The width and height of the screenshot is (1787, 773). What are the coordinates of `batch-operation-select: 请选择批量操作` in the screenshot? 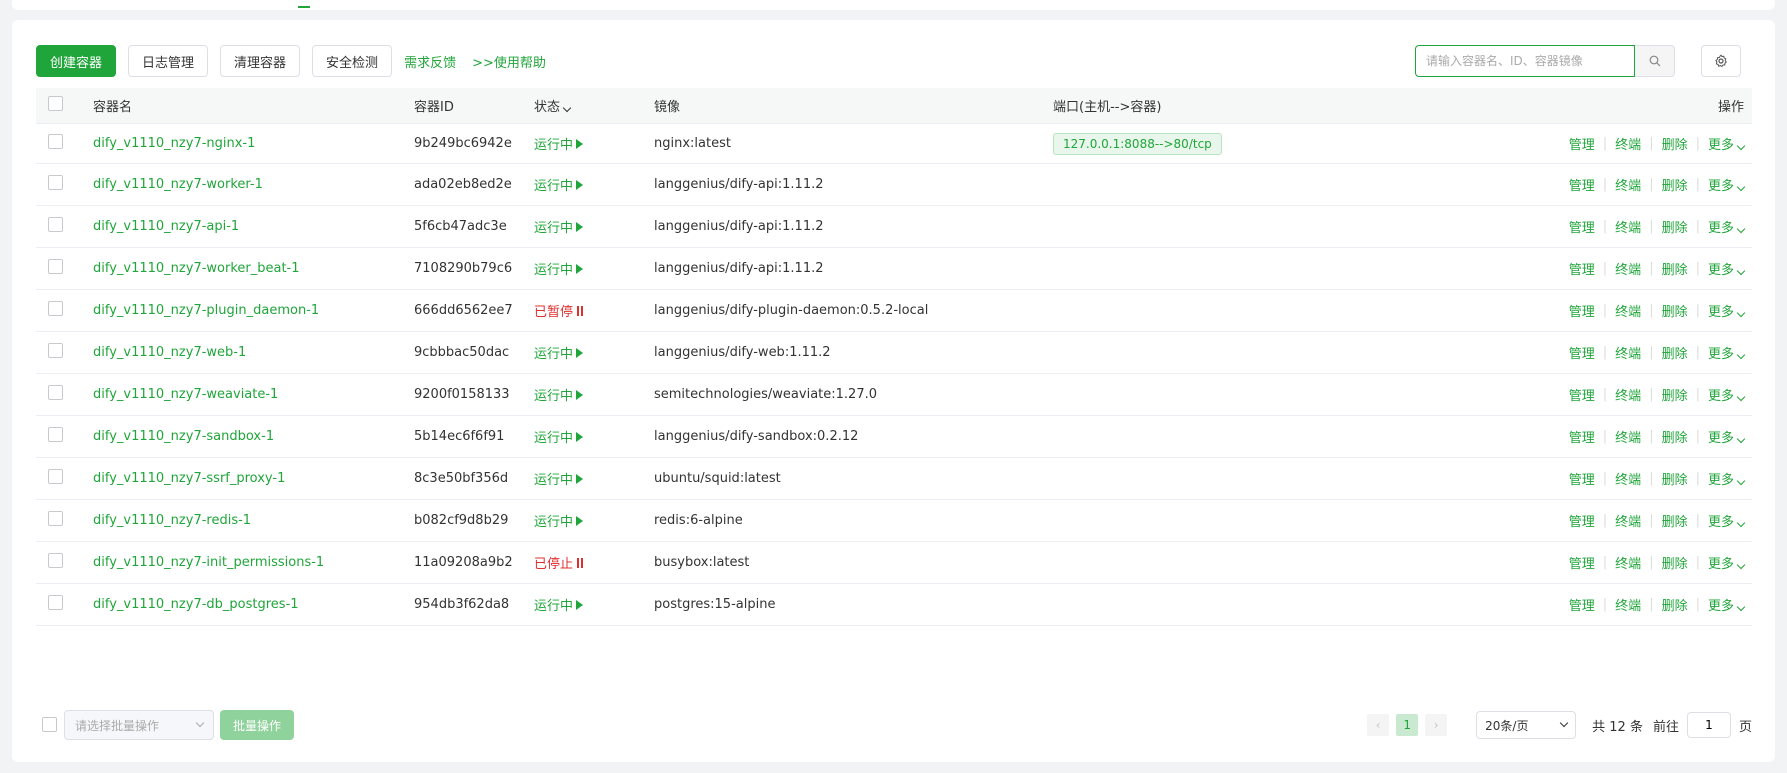 It's located at (139, 725).